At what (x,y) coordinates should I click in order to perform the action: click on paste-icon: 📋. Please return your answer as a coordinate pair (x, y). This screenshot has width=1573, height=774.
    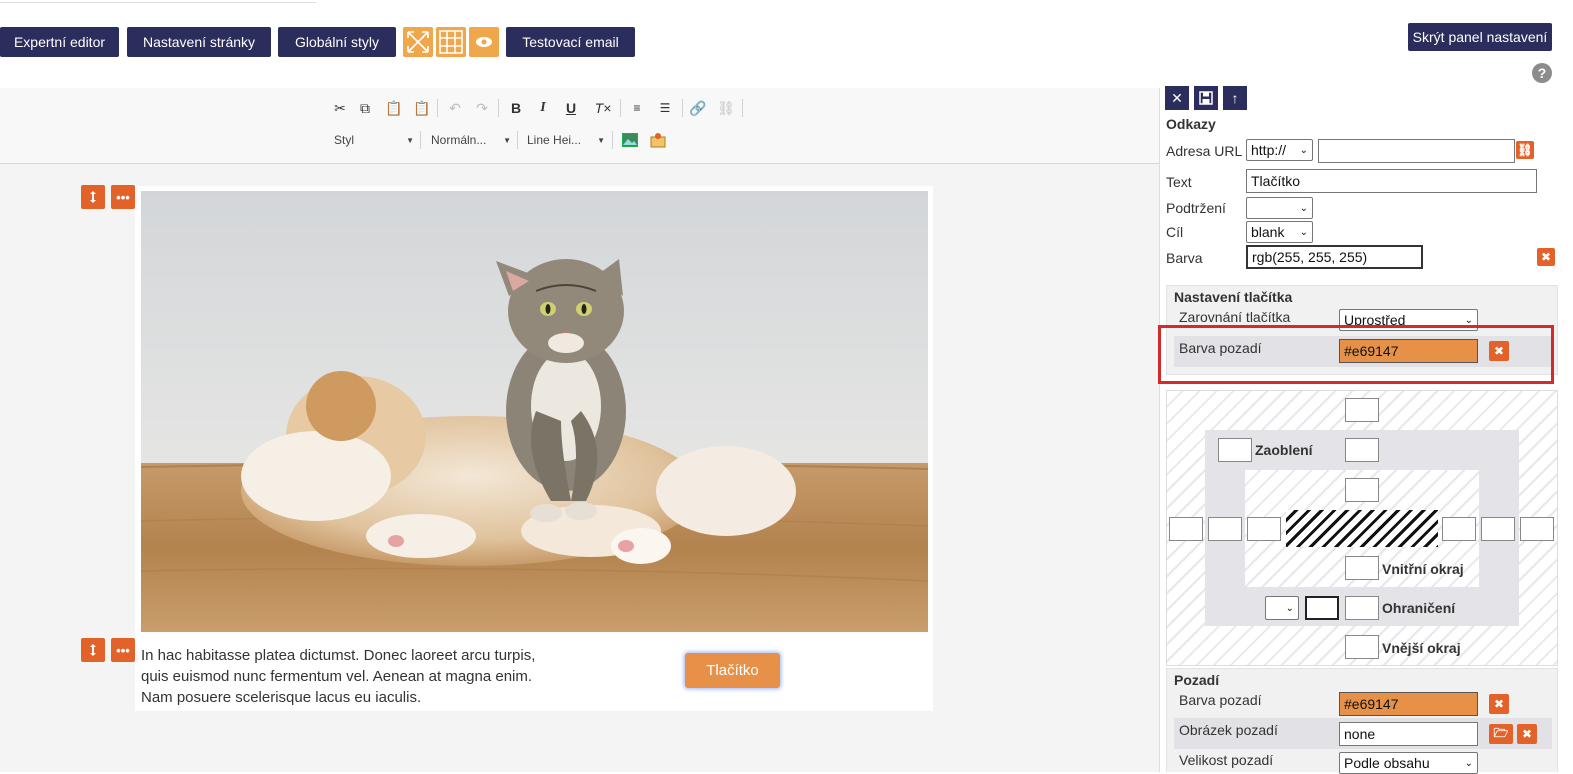
    Looking at the image, I should click on (394, 108).